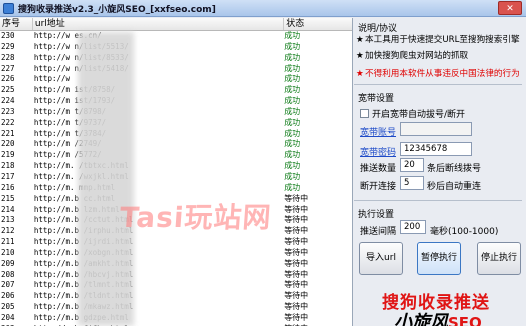 Image resolution: width=526 pixels, height=326 pixels. Describe the element at coordinates (381, 258) in the screenshot. I see `import-url-button: 导入url` at that location.